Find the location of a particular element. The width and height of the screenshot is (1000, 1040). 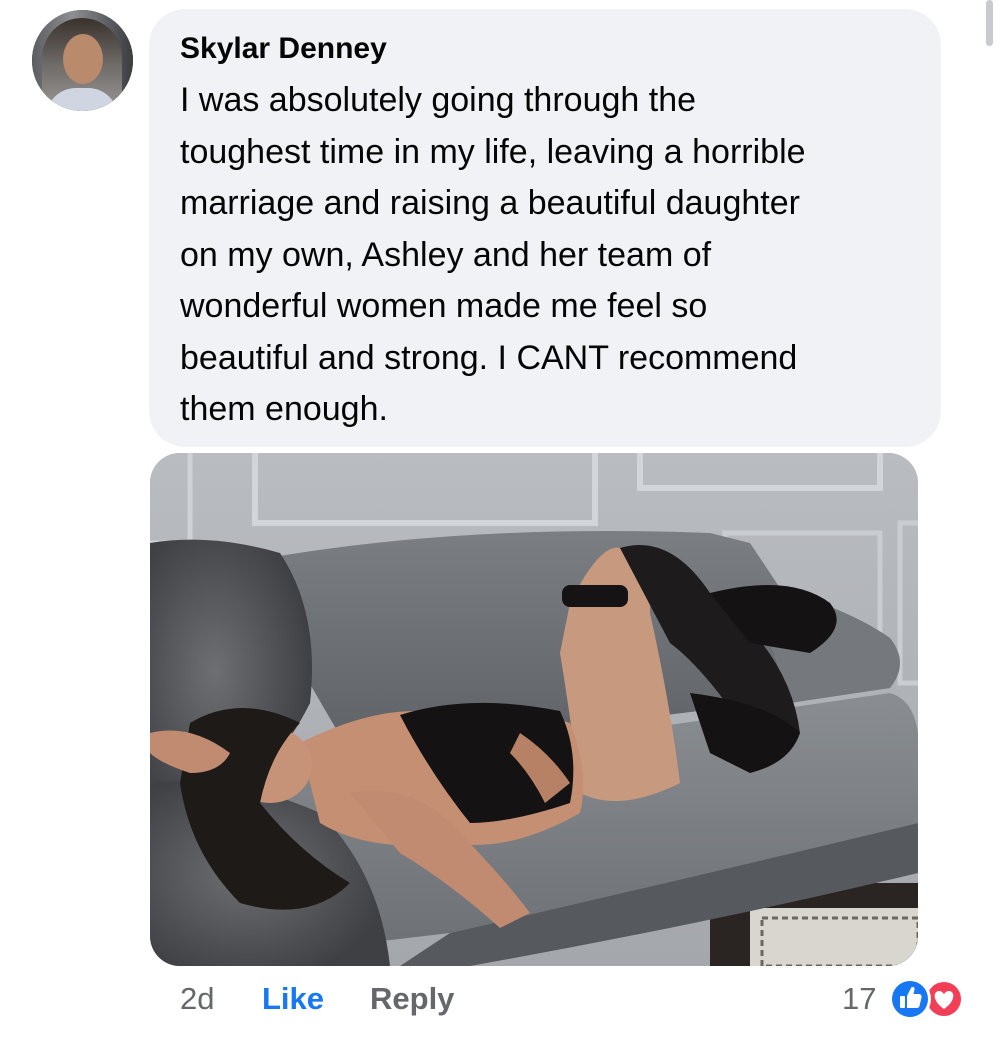

scrollbar is located at coordinates (989, 23).